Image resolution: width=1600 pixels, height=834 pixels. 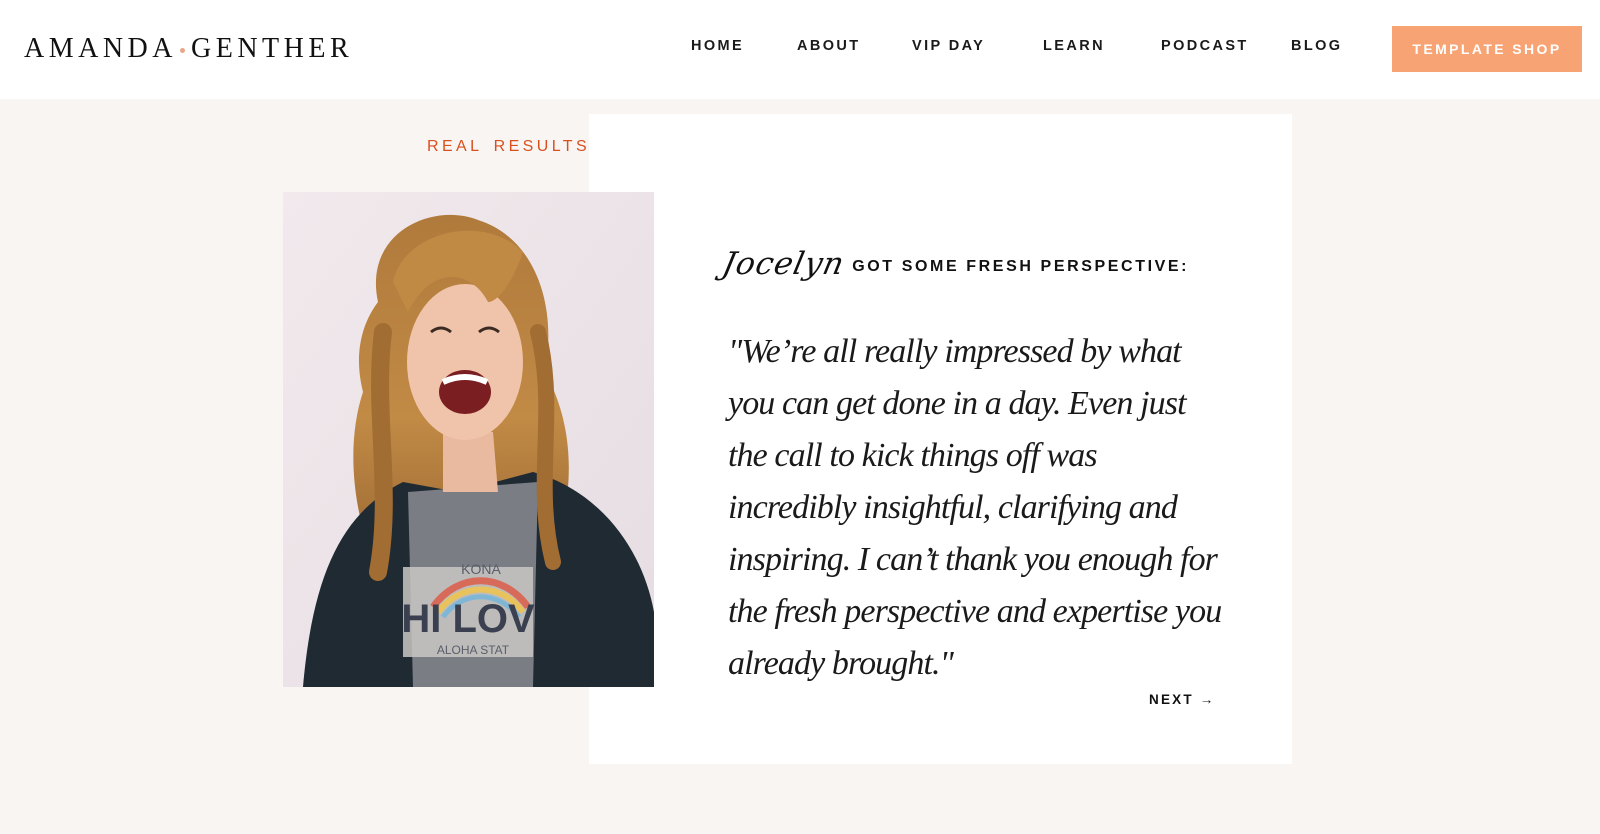 I want to click on shirt-text-line3: ALOHA STAT, so click(x=473, y=650).